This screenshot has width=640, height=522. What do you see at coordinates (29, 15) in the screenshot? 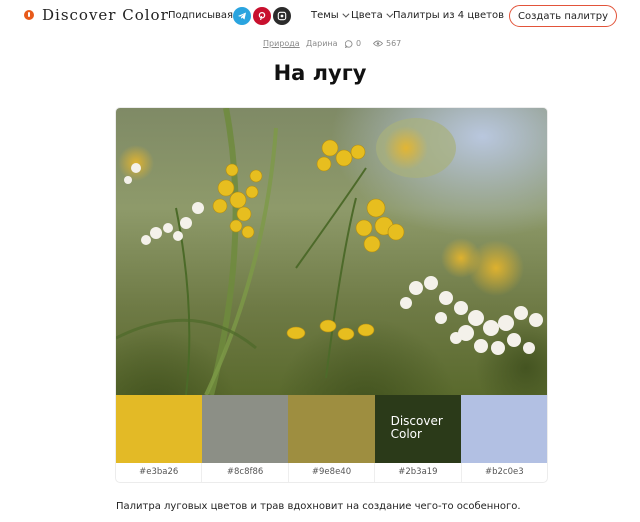
I see `logo-icon` at bounding box center [29, 15].